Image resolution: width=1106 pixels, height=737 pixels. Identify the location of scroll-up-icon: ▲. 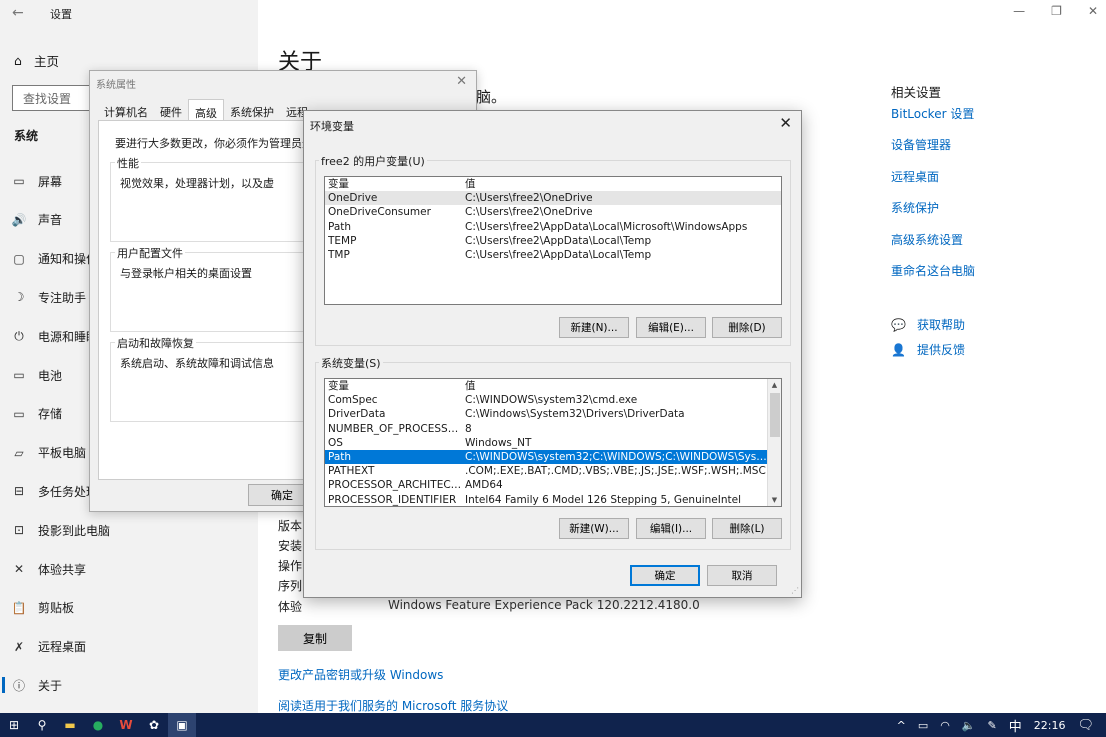
(774, 385).